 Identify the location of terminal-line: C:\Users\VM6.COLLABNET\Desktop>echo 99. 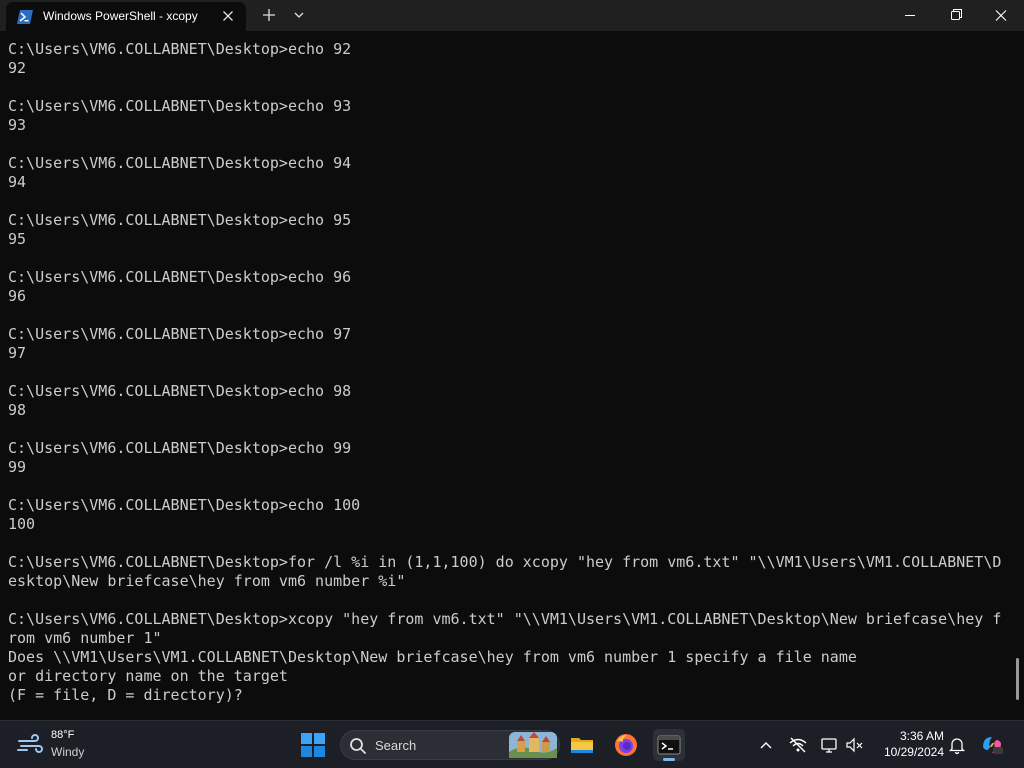
(180, 448).